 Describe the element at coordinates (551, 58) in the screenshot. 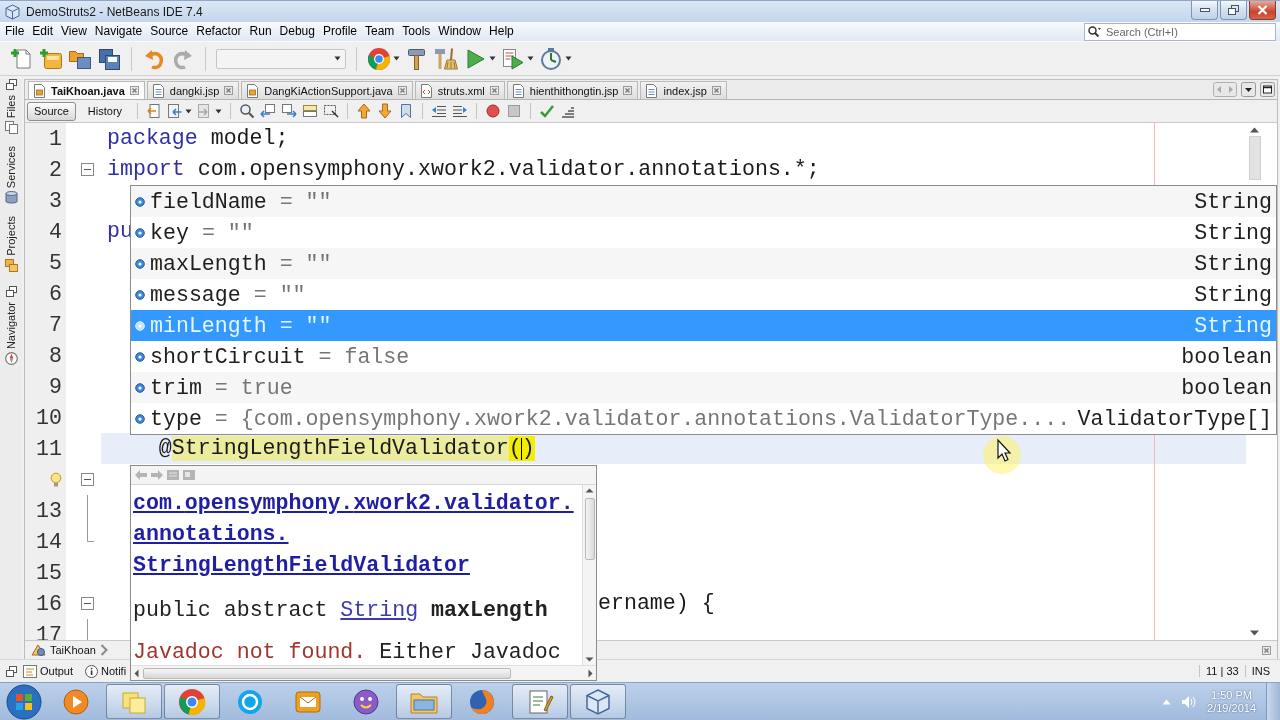

I see `stopwatch-icon` at that location.